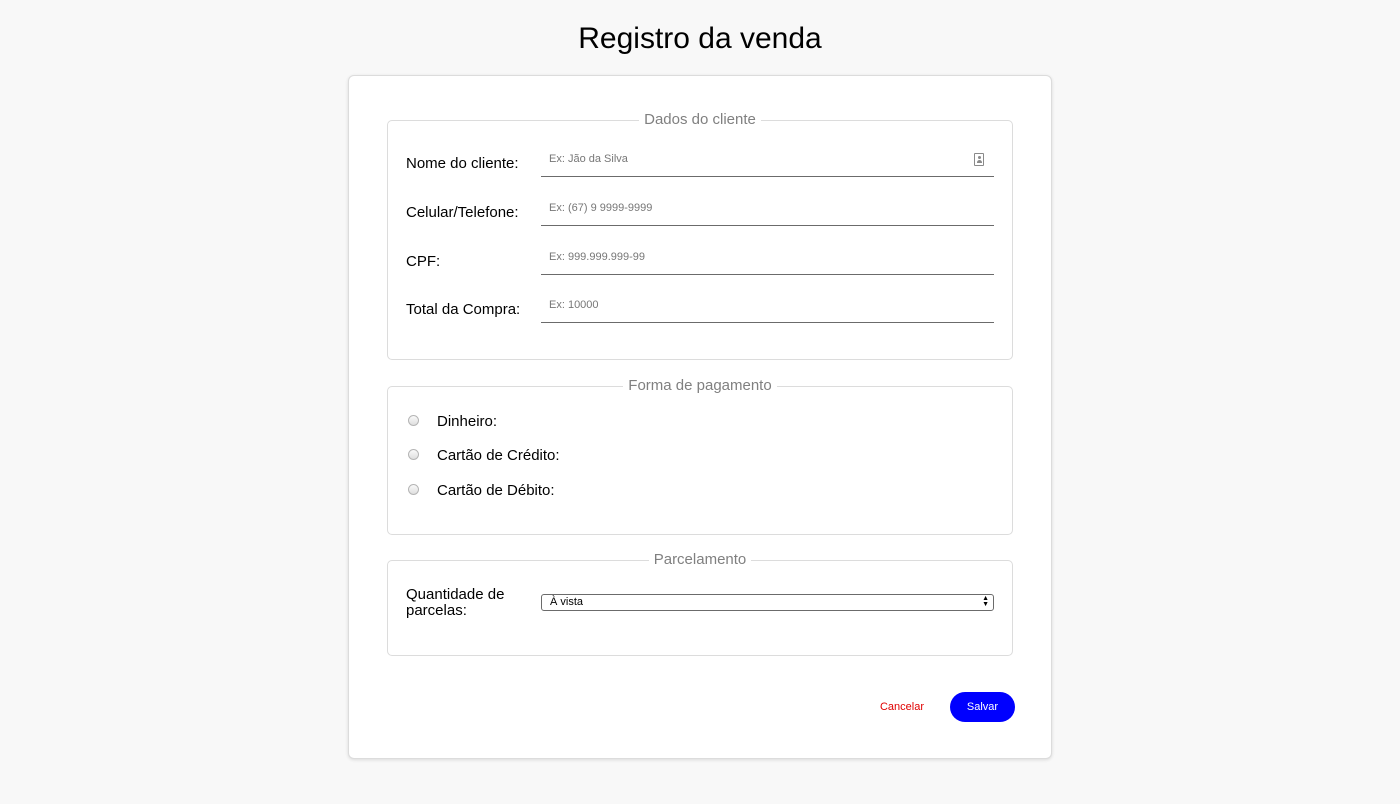  I want to click on section-legend-parcelamento: Parcelamento, so click(700, 559).